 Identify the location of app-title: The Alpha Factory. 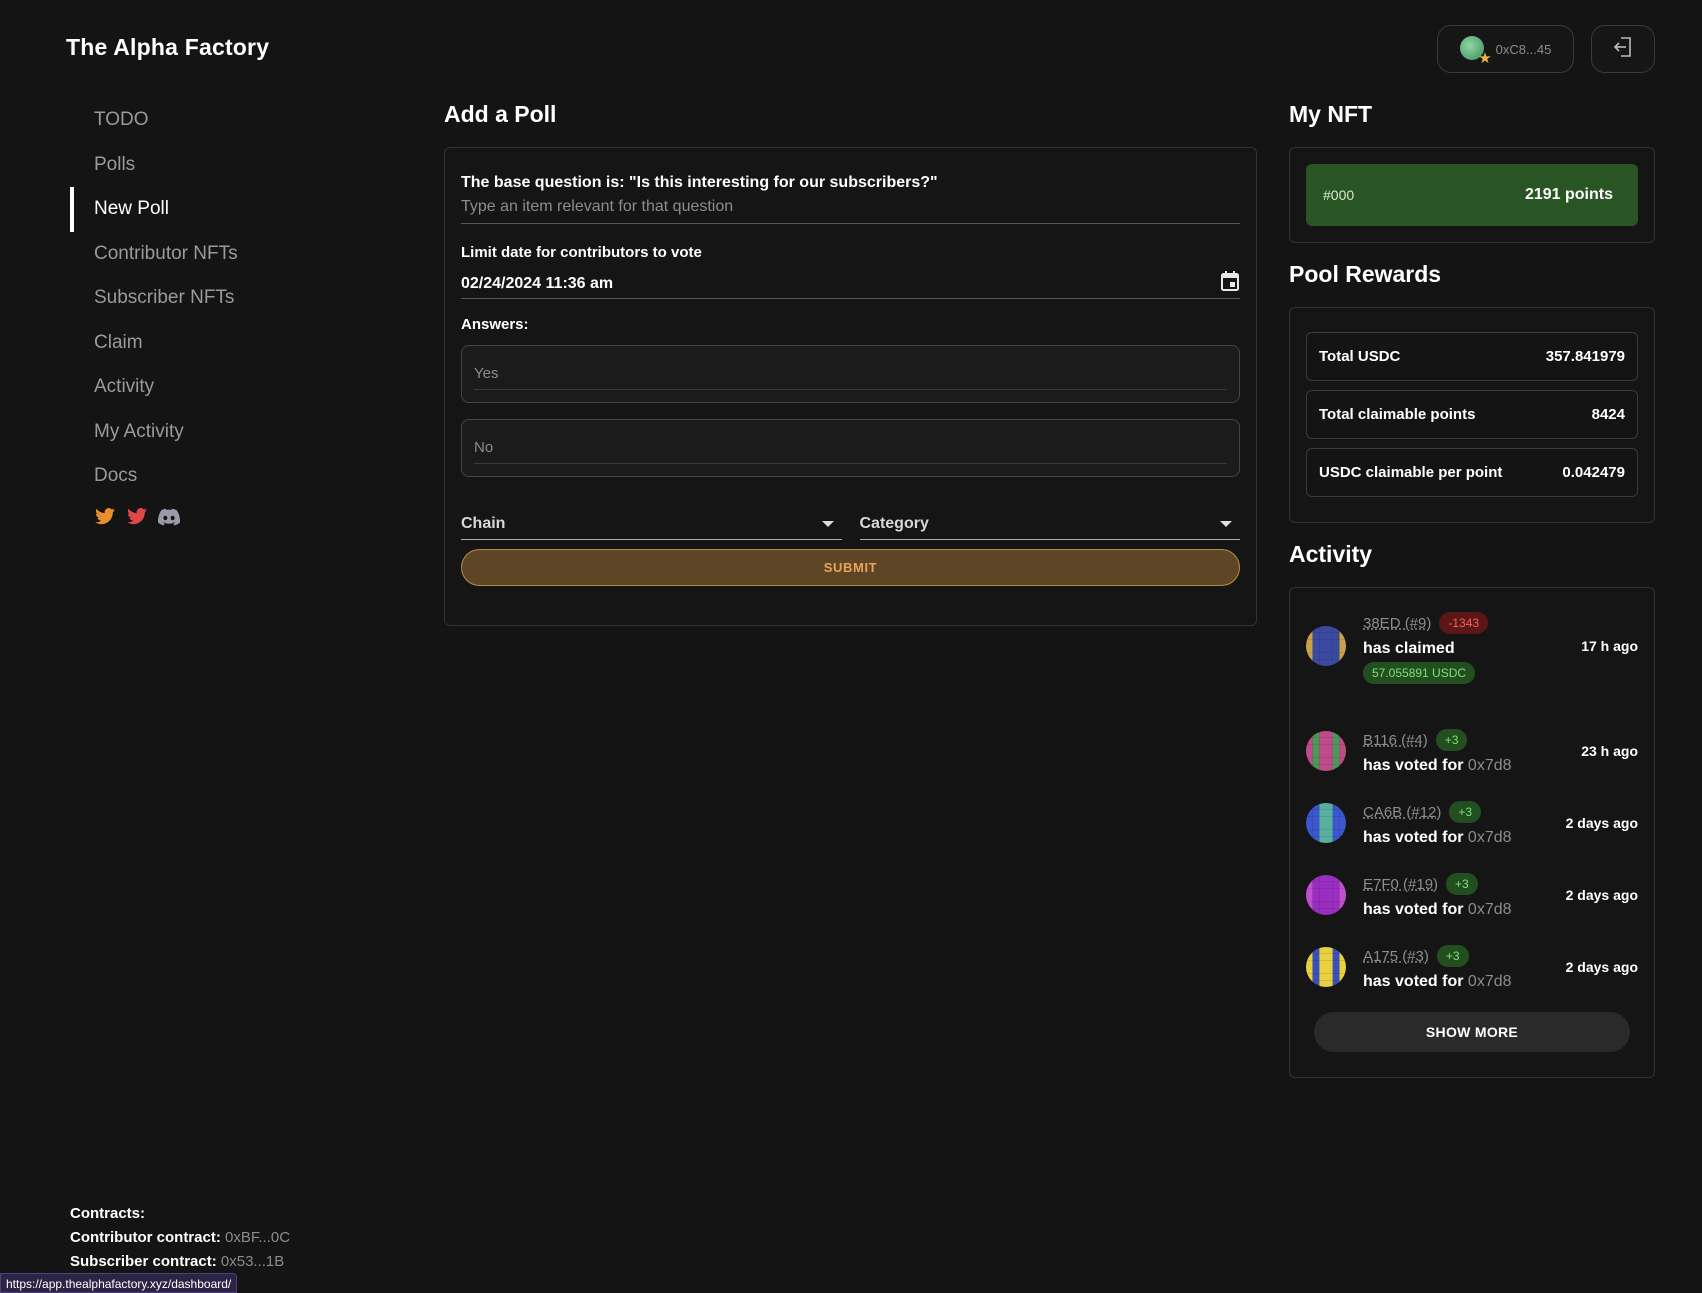
(168, 47).